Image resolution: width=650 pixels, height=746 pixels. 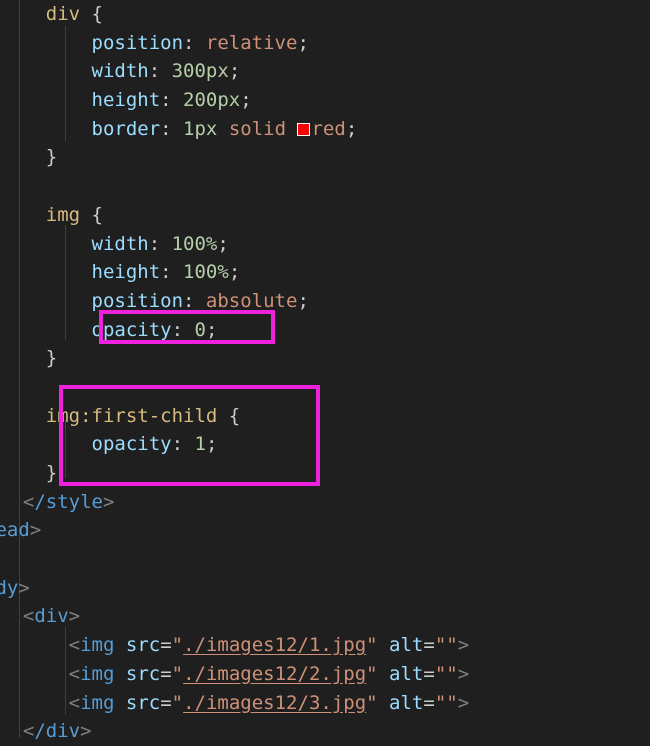 What do you see at coordinates (74, 702) in the screenshot?
I see `angle-open-25: <` at bounding box center [74, 702].